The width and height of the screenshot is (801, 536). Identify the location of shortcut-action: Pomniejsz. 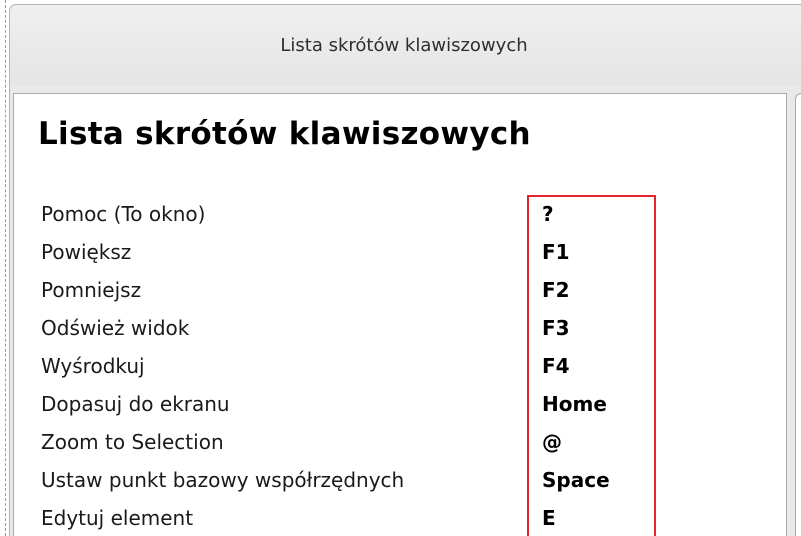
(91, 290).